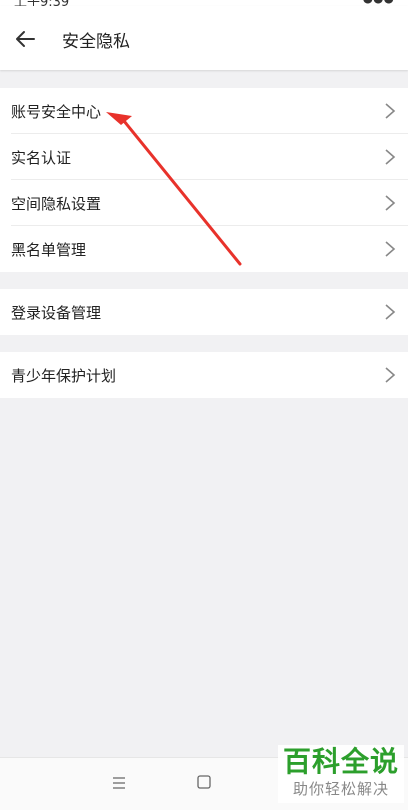 The width and height of the screenshot is (408, 810). I want to click on settings-group-youth: 青少年保护计划, so click(204, 375).